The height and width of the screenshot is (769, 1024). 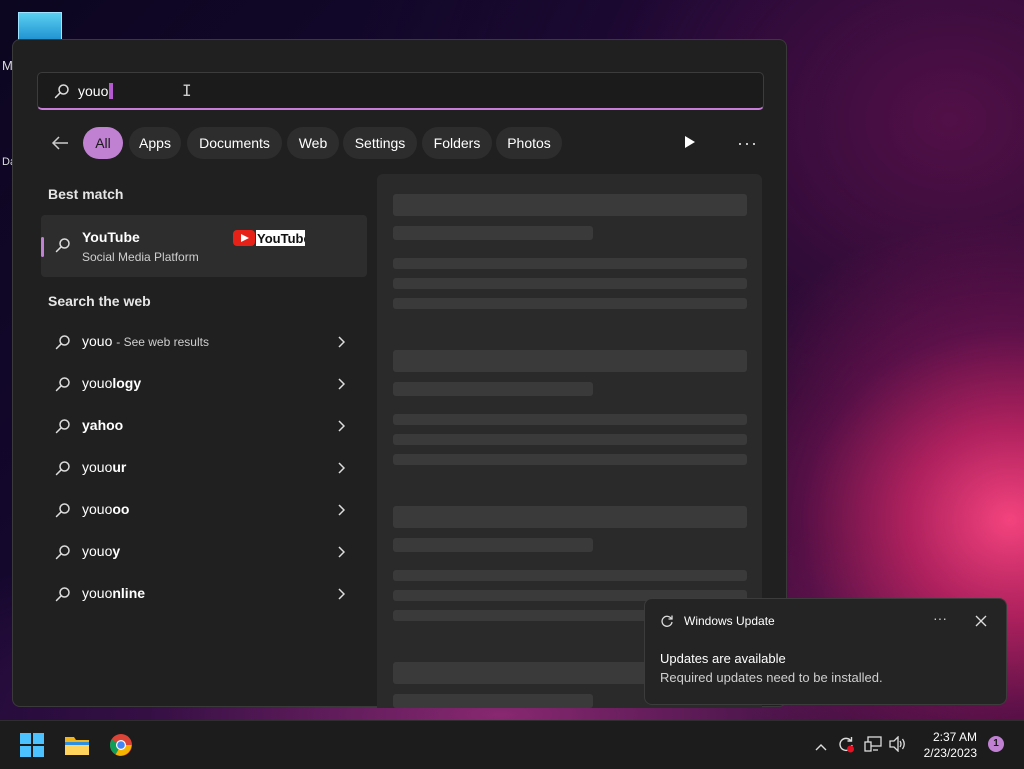 I want to click on filter-chip-documents: Documents, so click(x=234, y=143).